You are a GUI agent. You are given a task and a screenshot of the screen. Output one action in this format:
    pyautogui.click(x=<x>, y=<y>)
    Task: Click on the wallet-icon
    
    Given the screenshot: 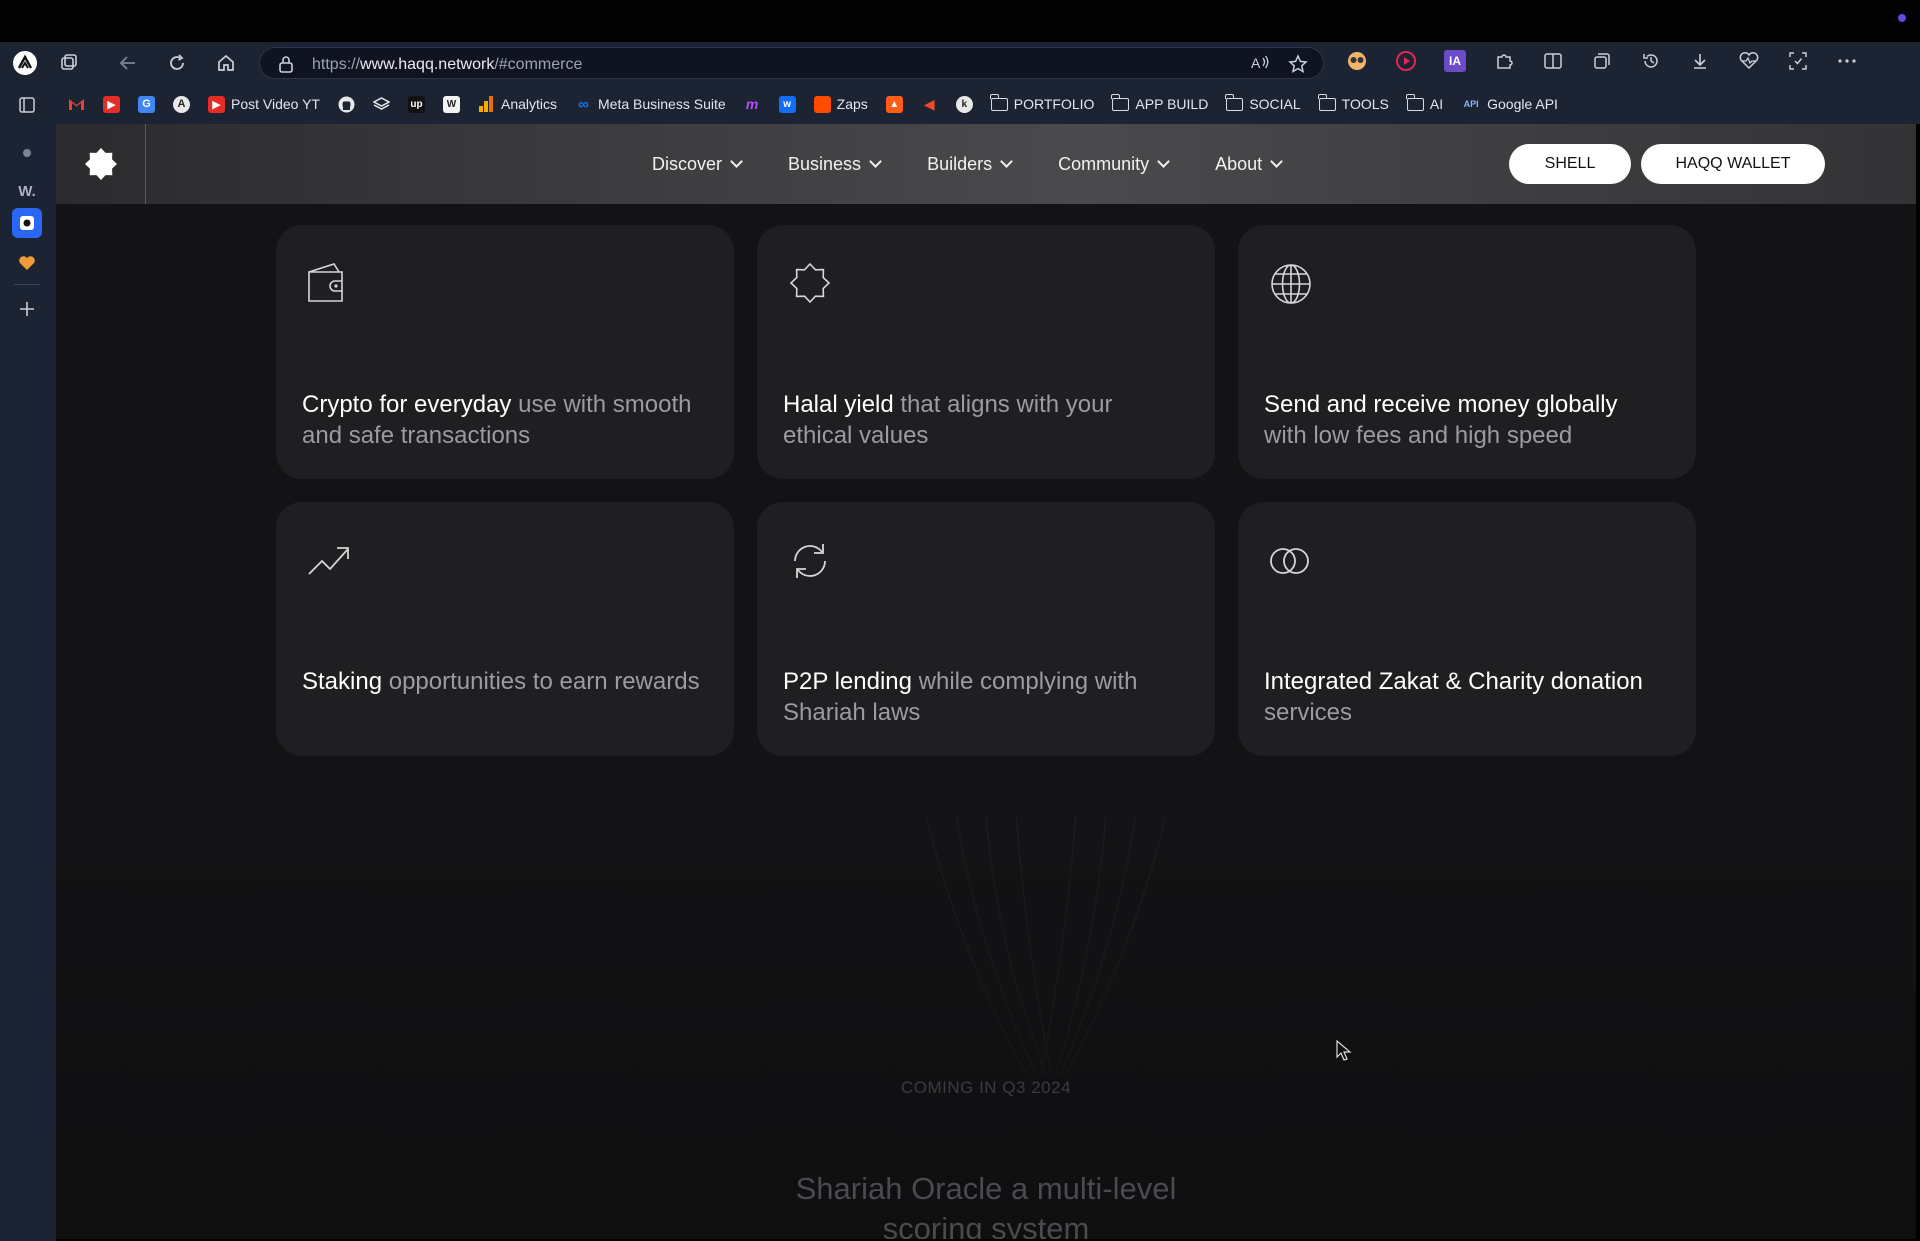 What is the action you would take?
    pyautogui.click(x=325, y=282)
    